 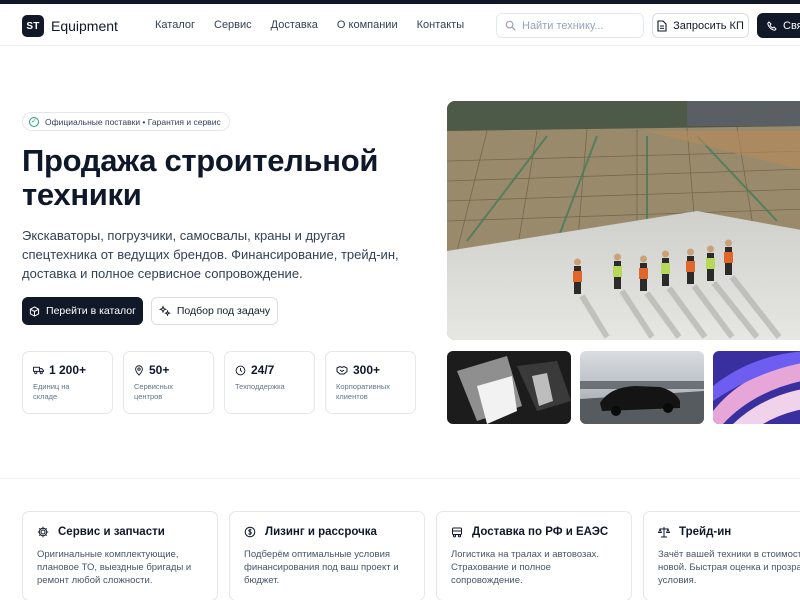 What do you see at coordinates (175, 25) in the screenshot?
I see `nav-item-catalog: Каталог` at bounding box center [175, 25].